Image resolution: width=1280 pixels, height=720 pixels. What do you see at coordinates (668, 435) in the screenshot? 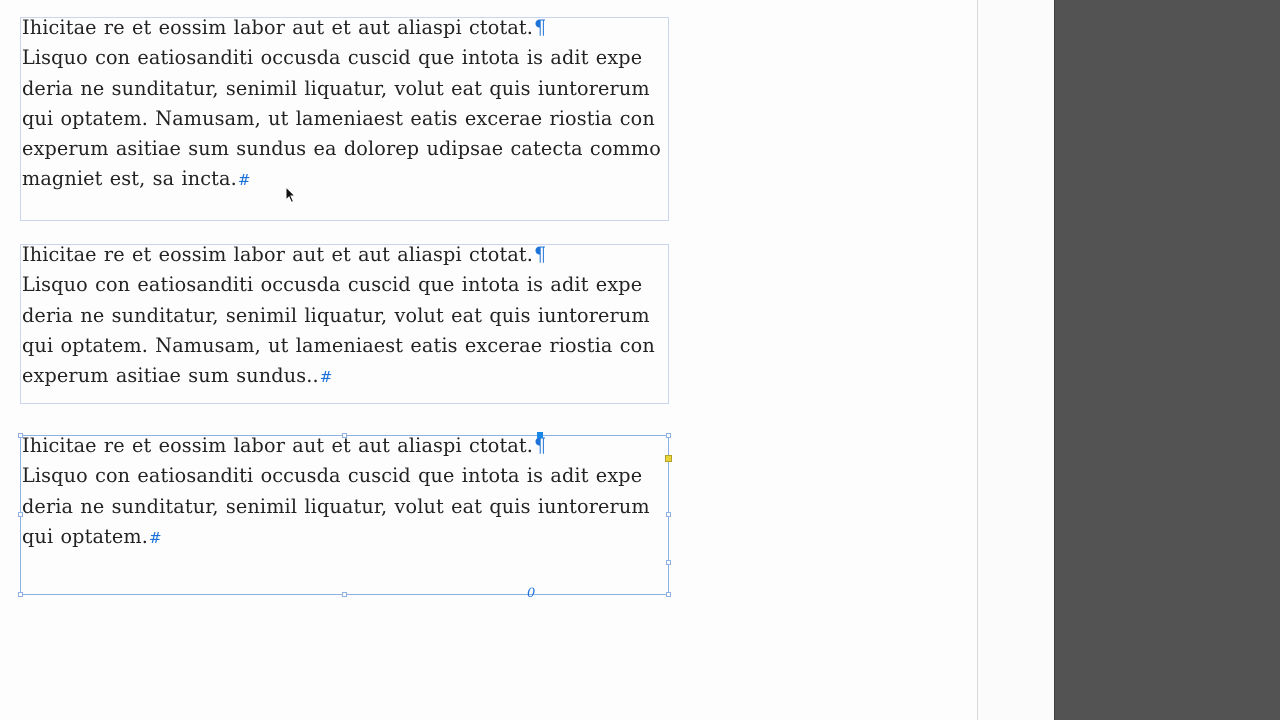
I see `handle-top-right` at bounding box center [668, 435].